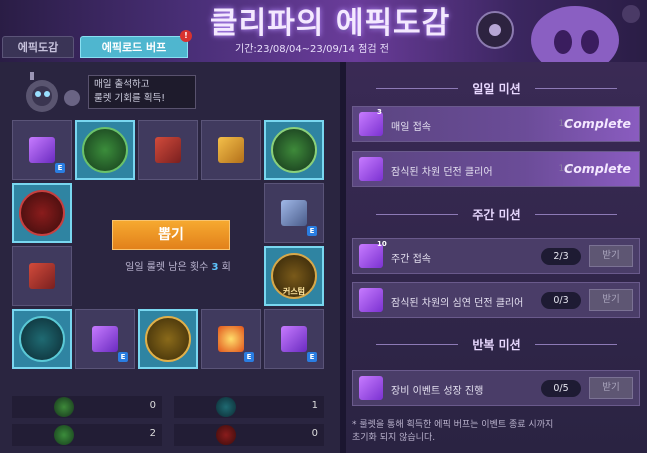 The width and height of the screenshot is (647, 453). Describe the element at coordinates (226, 435) in the screenshot. I see `red-emblem-icon` at that location.